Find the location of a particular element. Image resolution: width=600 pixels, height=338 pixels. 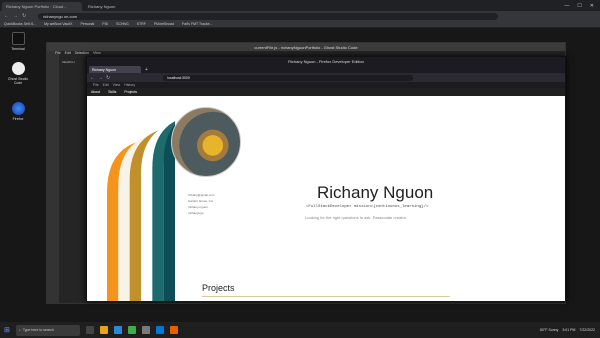

desktop-icon-firefox: Firefox is located at coordinates (18, 111).